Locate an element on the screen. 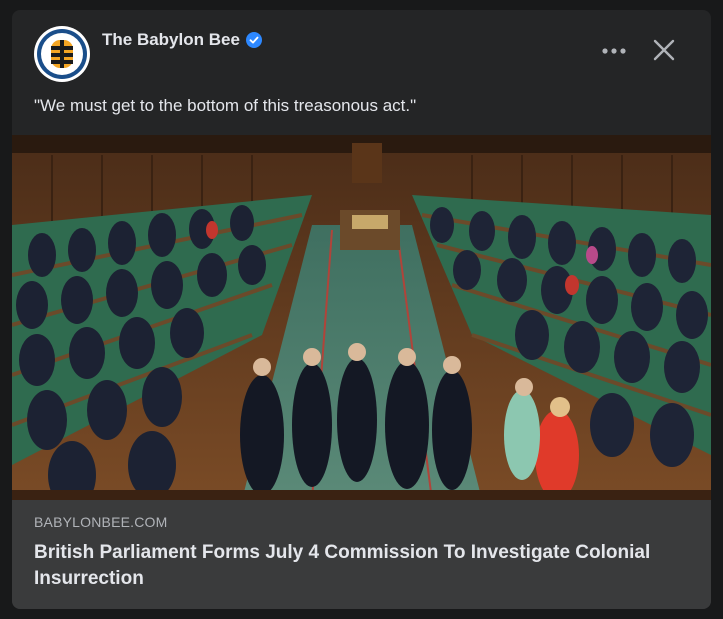 The width and height of the screenshot is (723, 619). close-button is located at coordinates (664, 50).